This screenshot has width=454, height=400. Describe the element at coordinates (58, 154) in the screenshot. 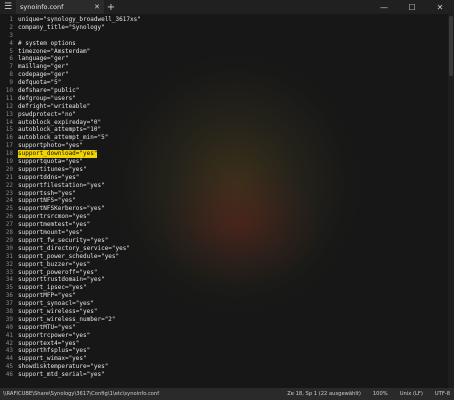

I see `line-text: support_download="yes"` at that location.